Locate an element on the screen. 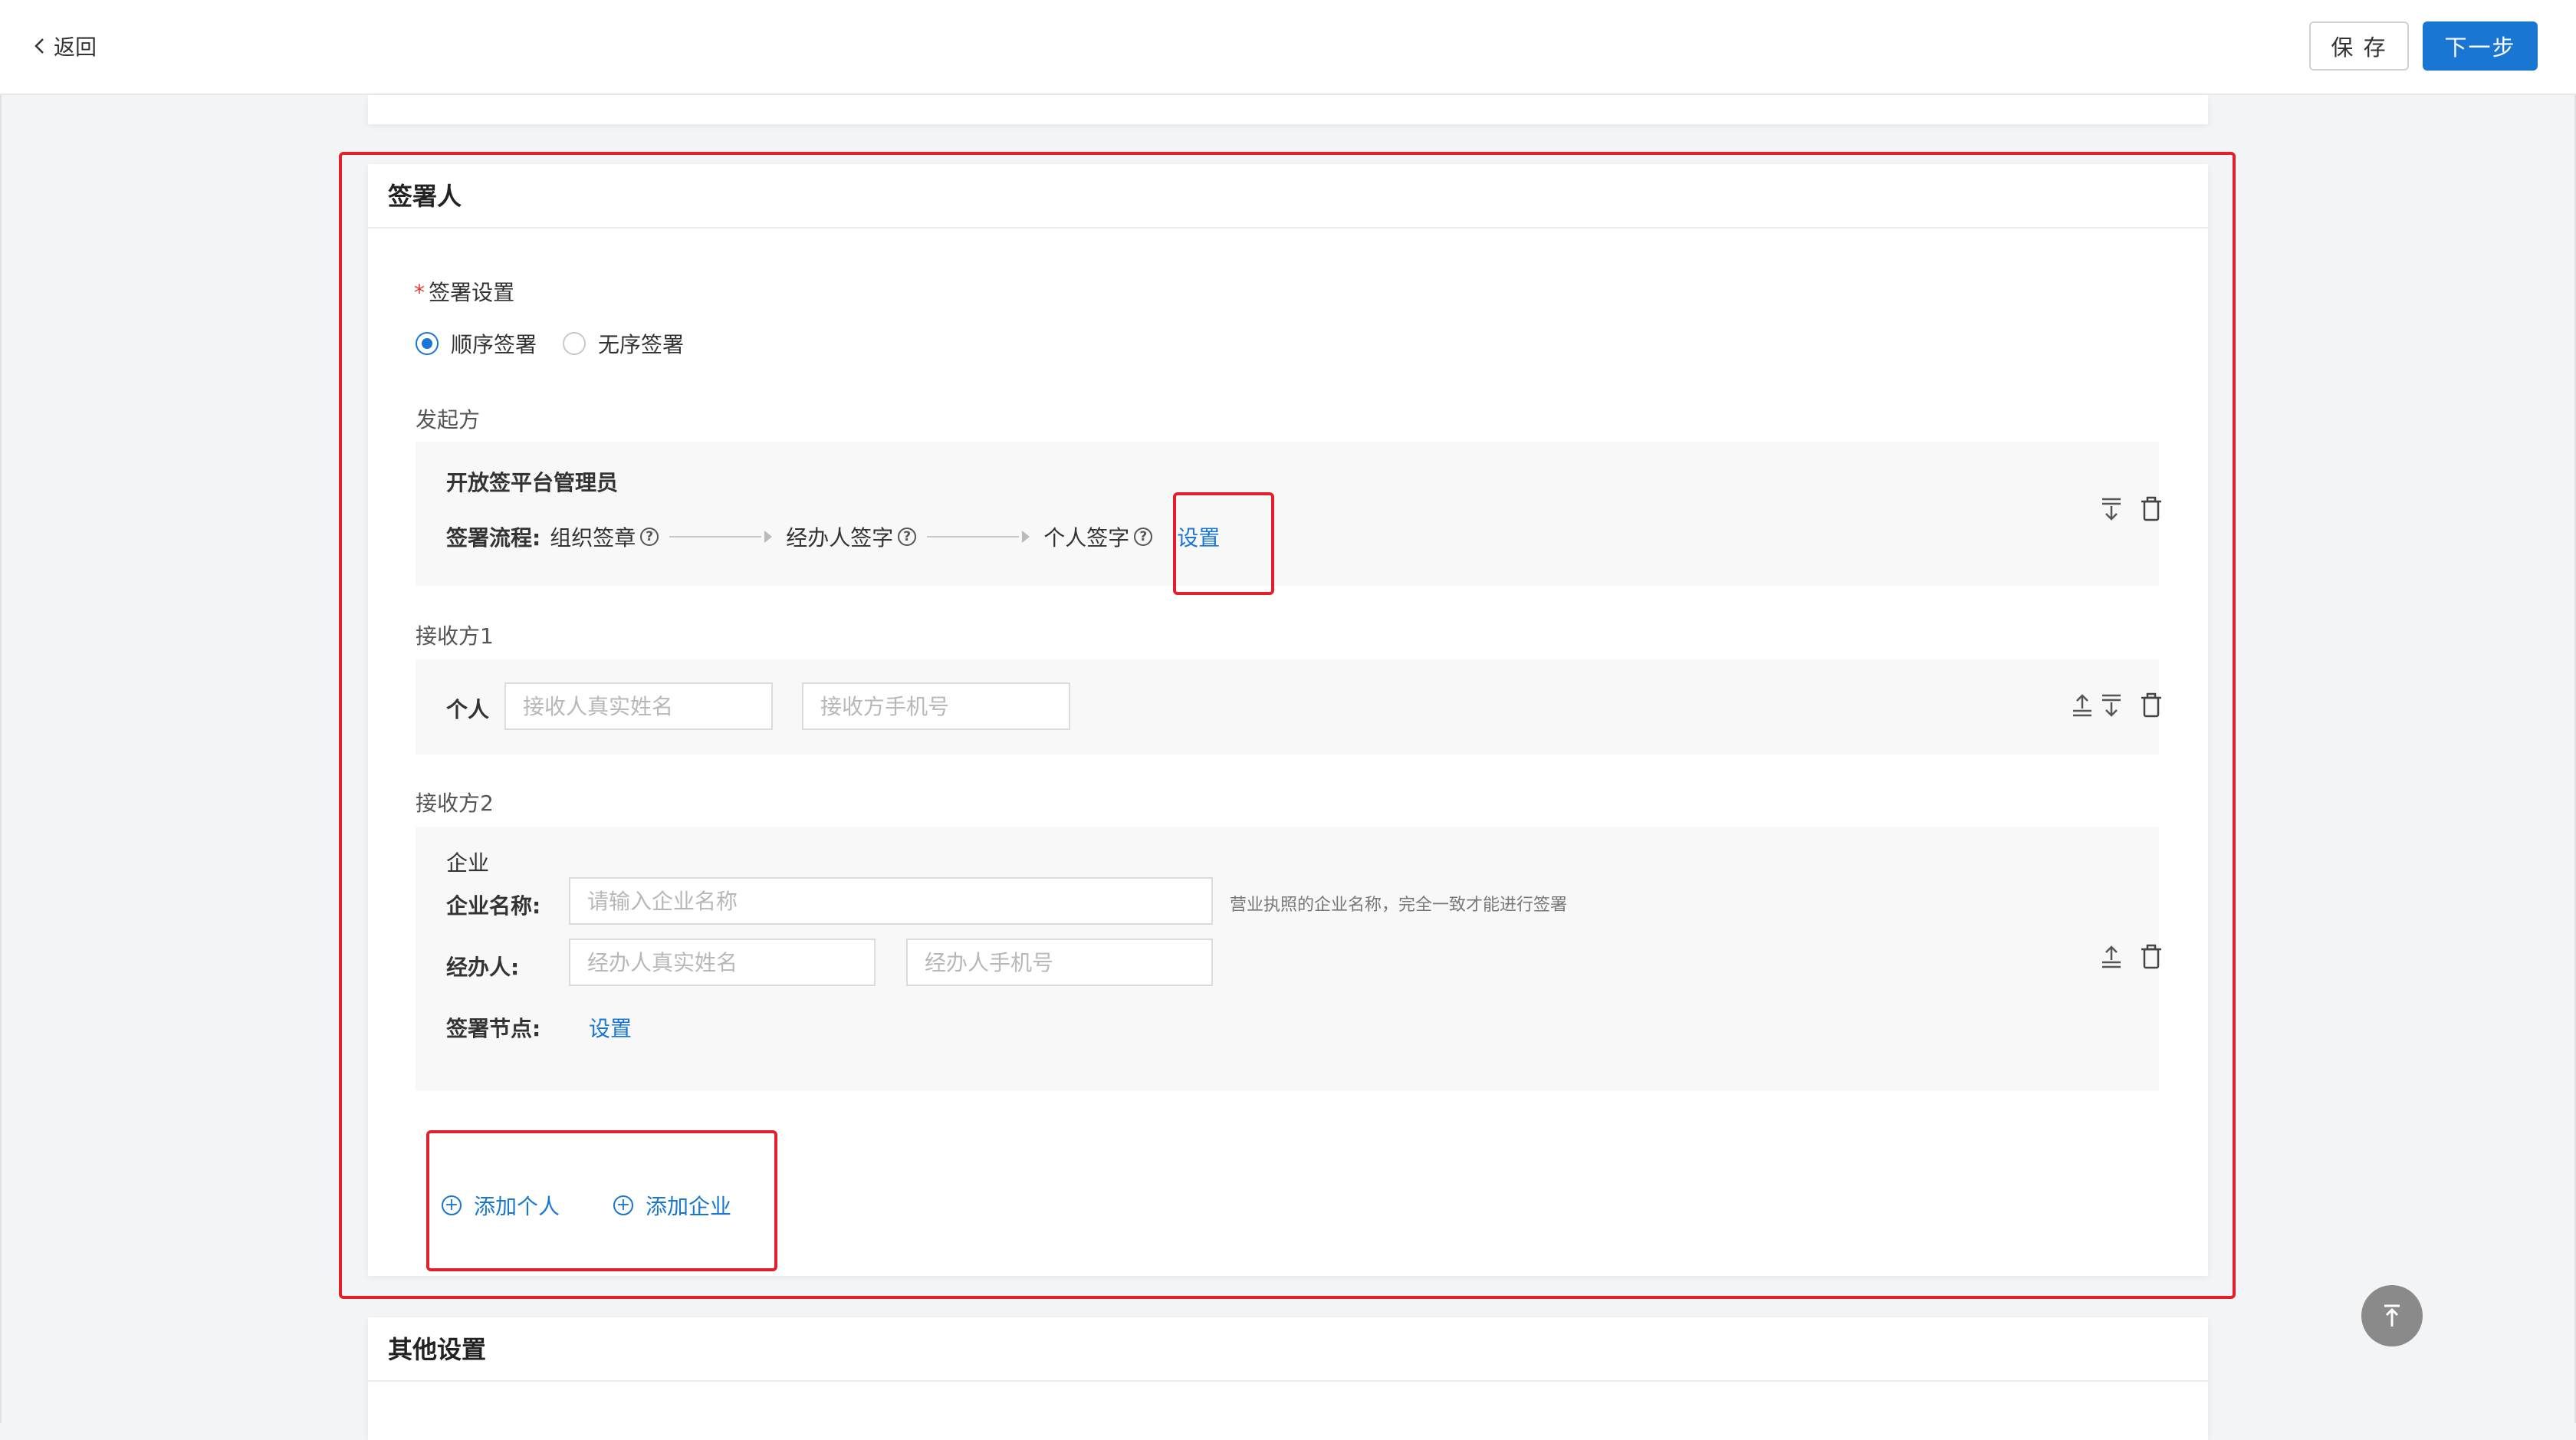 Image resolution: width=2576 pixels, height=1440 pixels. company-name-hint: 营业执照的企业名称，完全一致才能进行签署 is located at coordinates (1399, 905).